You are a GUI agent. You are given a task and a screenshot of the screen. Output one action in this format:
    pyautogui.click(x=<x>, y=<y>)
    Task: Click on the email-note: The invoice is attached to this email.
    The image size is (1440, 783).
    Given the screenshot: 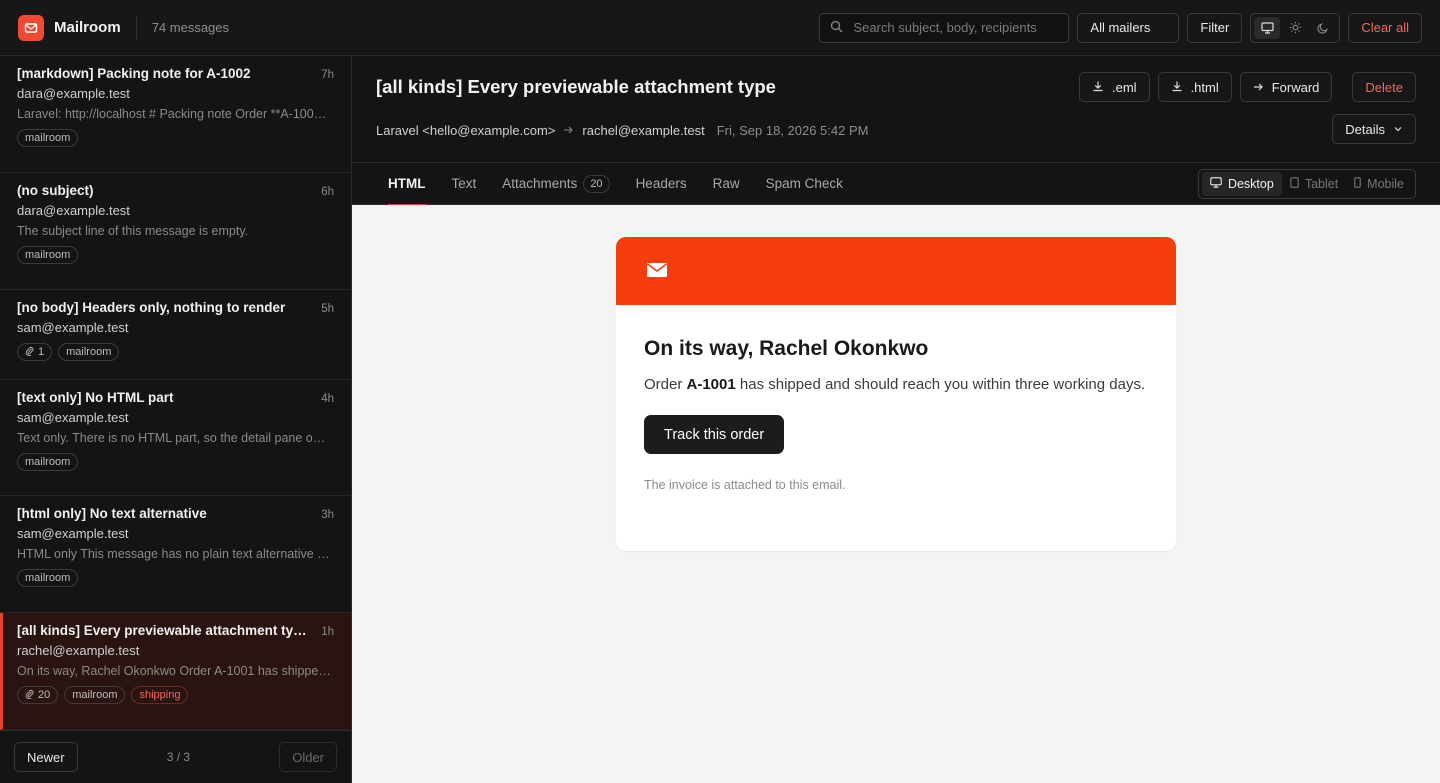 What is the action you would take?
    pyautogui.click(x=745, y=485)
    